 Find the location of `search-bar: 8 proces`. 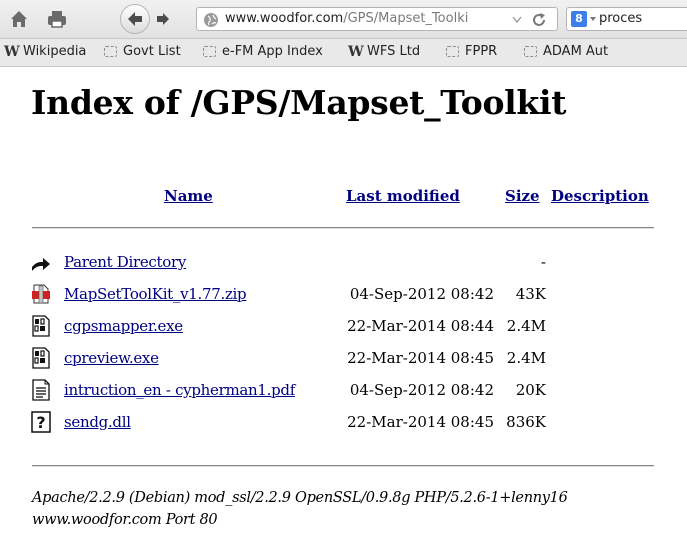

search-bar: 8 proces is located at coordinates (626, 19).